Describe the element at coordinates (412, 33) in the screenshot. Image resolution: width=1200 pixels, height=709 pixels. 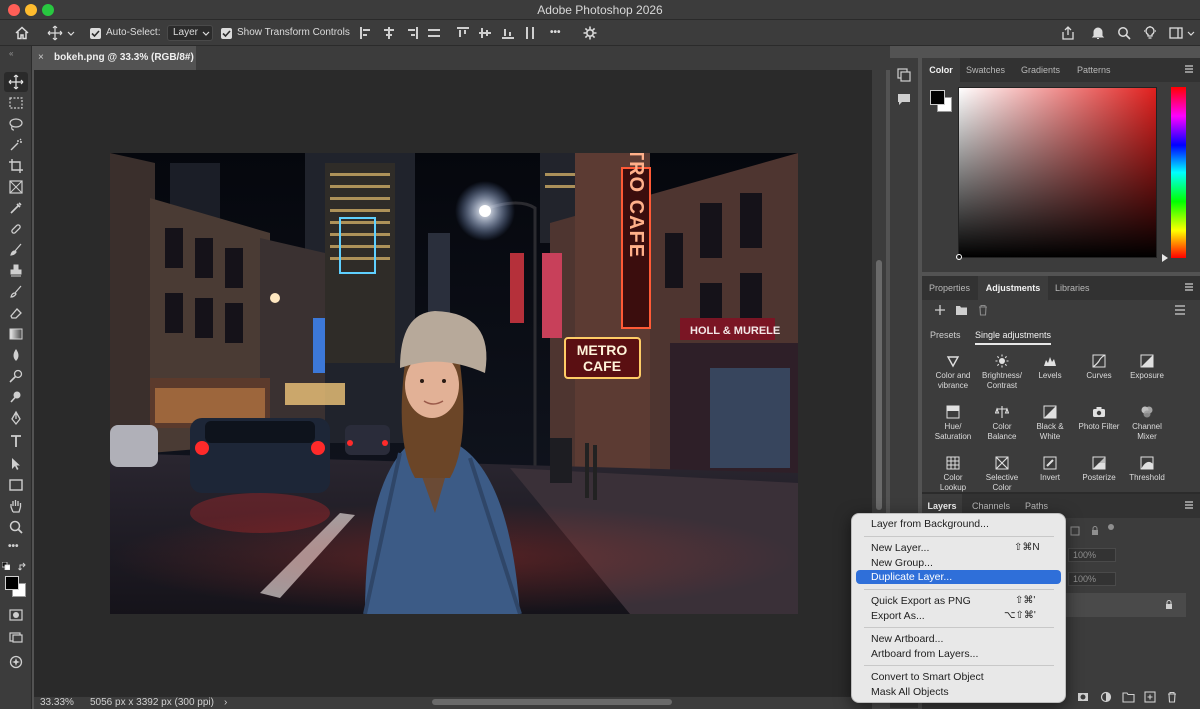
I see `align-right-icon` at that location.